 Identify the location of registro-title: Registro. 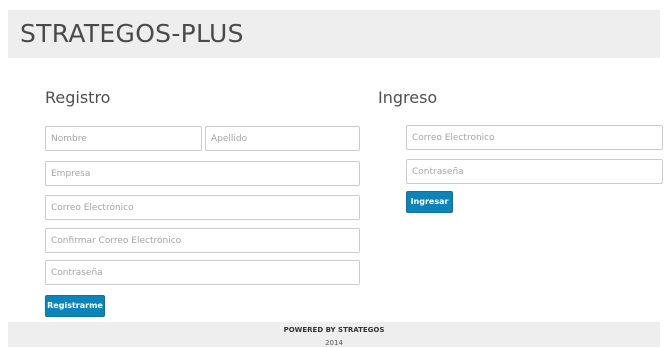
(78, 97).